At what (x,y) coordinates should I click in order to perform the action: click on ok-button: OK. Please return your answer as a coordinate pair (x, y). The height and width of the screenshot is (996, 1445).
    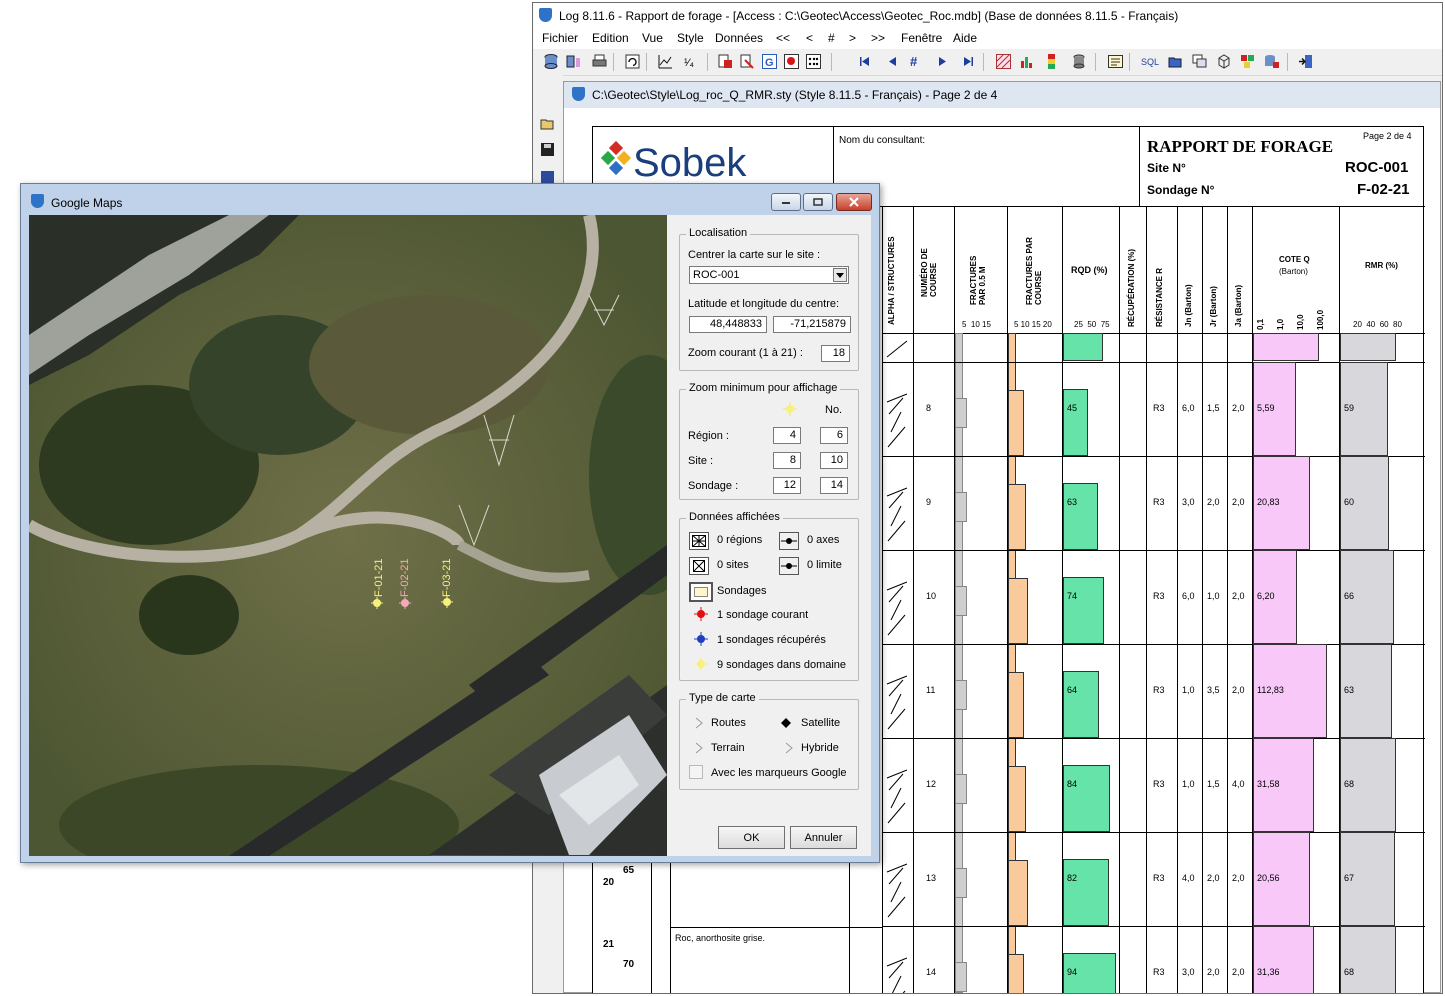
    Looking at the image, I should click on (751, 837).